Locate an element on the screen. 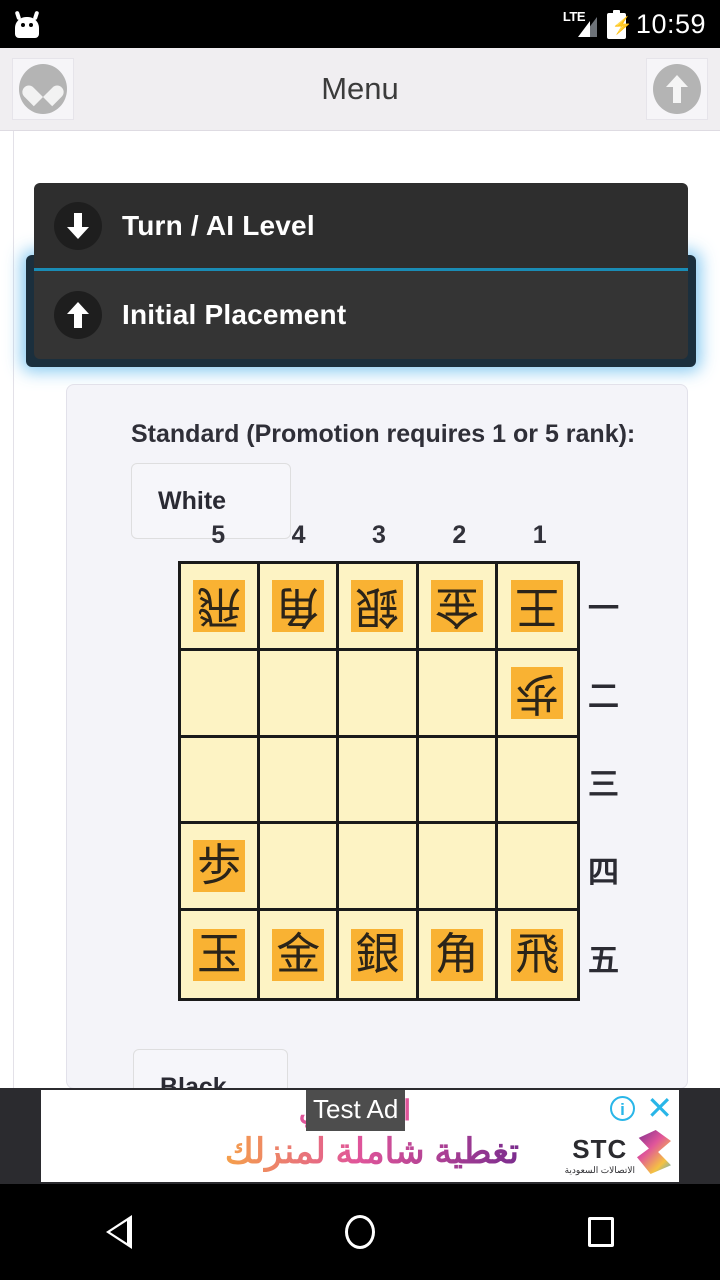  signal-bars-icon: LTE is located at coordinates (580, 23).